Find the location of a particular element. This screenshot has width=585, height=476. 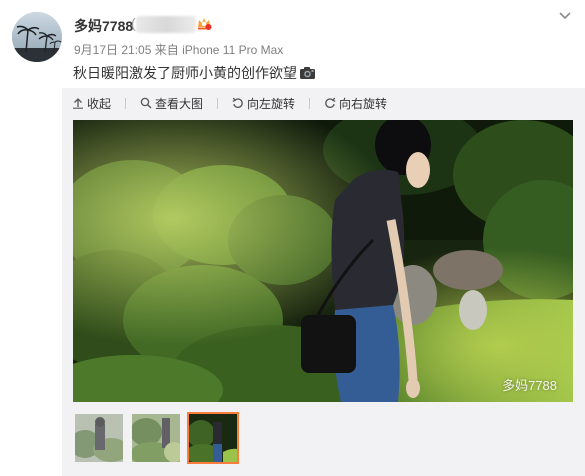

rotate-left-button: 向左旋转 is located at coordinates (263, 103).